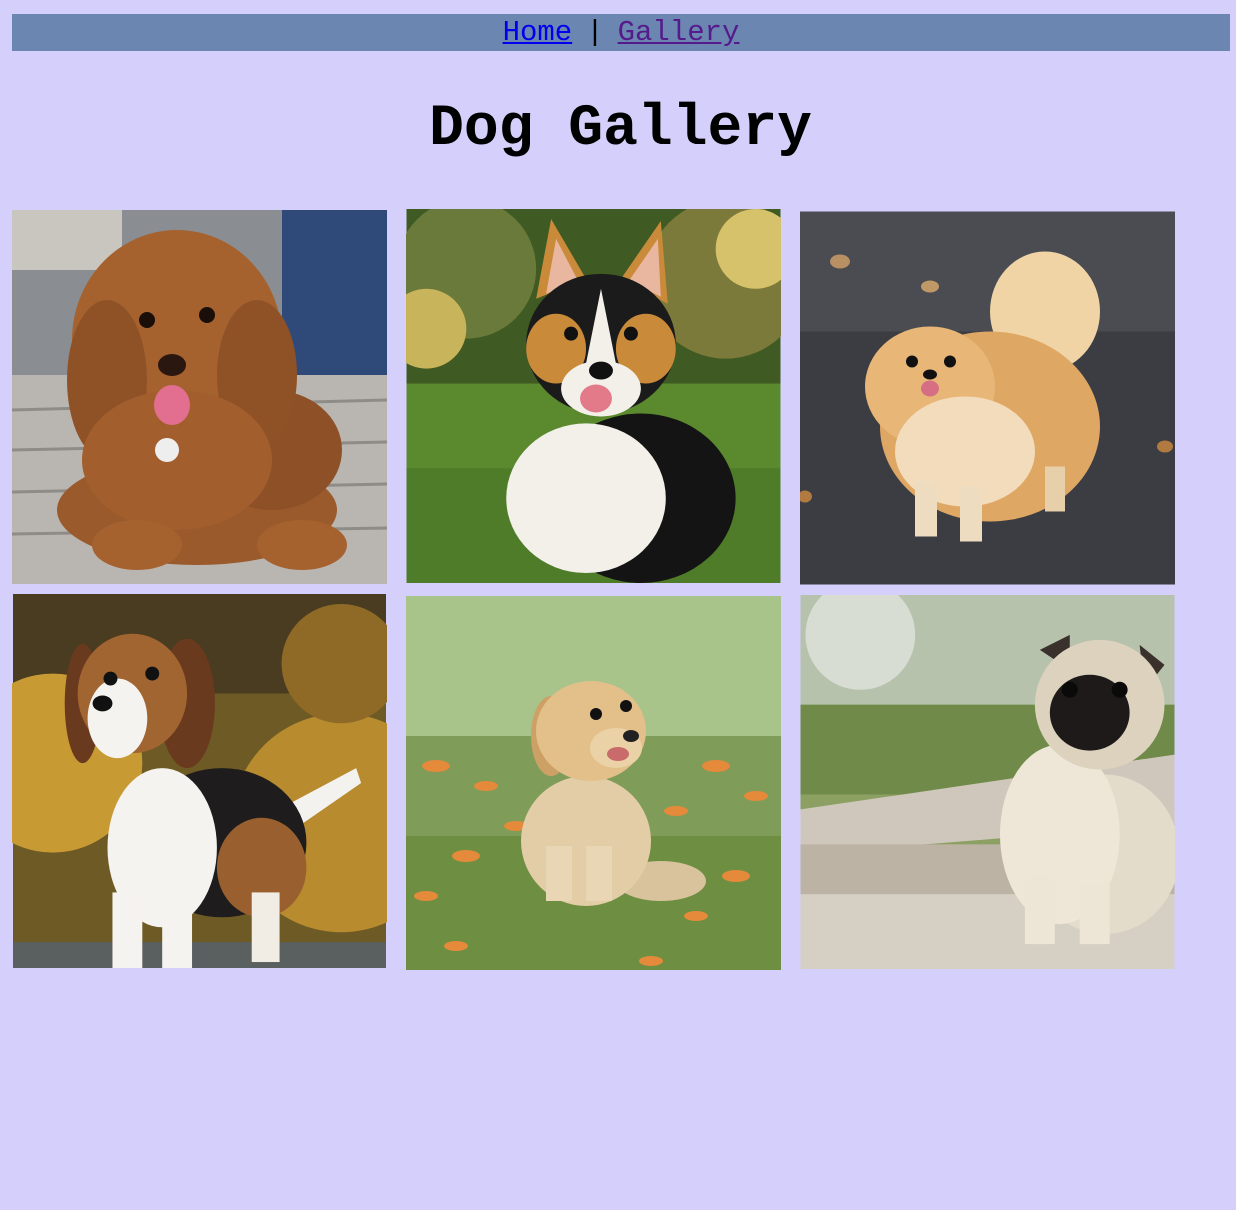 The image size is (1236, 1210). I want to click on gallery-image-poodle, so click(199, 397).